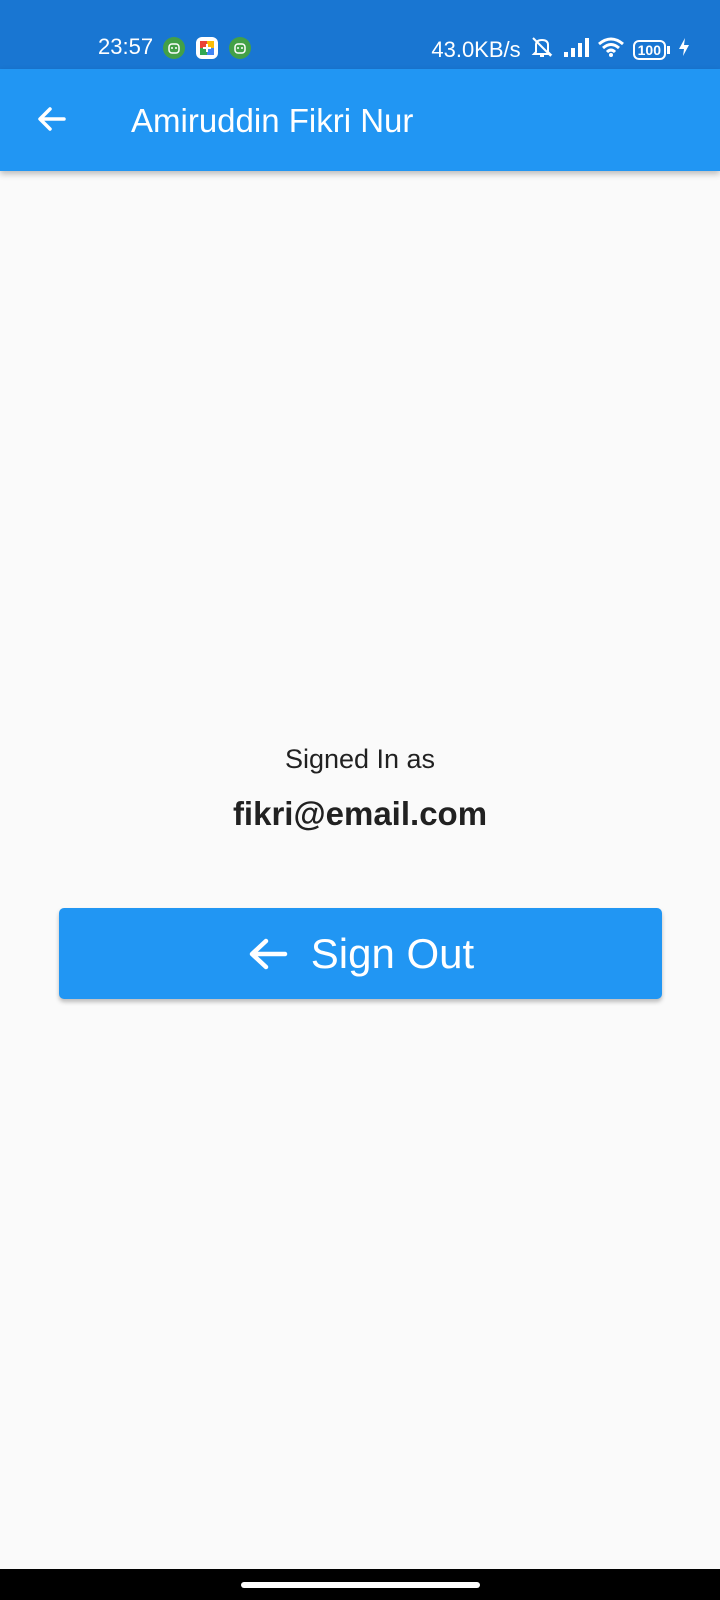 The image size is (720, 1600). I want to click on colorful-app-icon, so click(207, 48).